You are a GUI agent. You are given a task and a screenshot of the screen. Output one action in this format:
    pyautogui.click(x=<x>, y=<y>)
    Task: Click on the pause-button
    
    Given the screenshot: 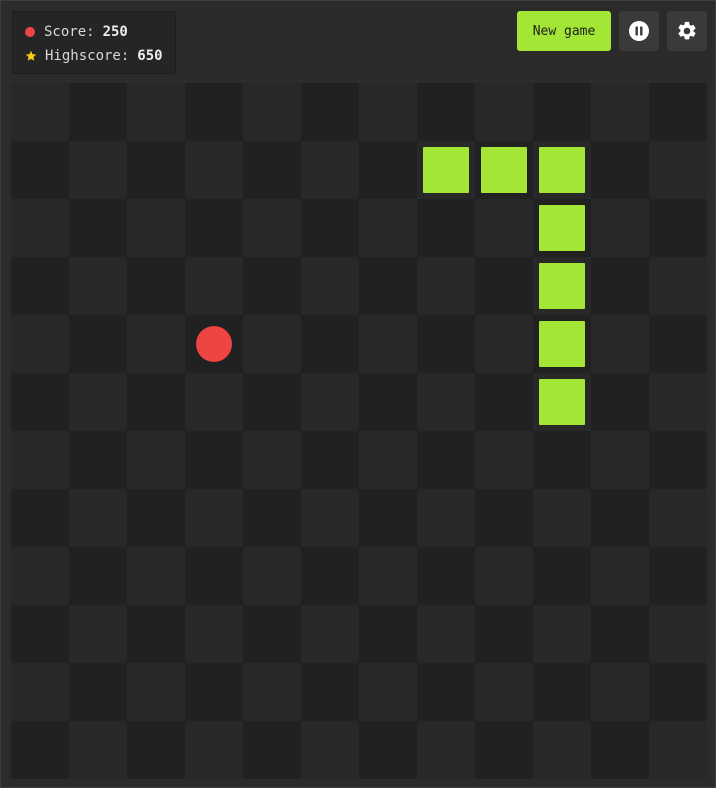 What is the action you would take?
    pyautogui.click(x=639, y=31)
    